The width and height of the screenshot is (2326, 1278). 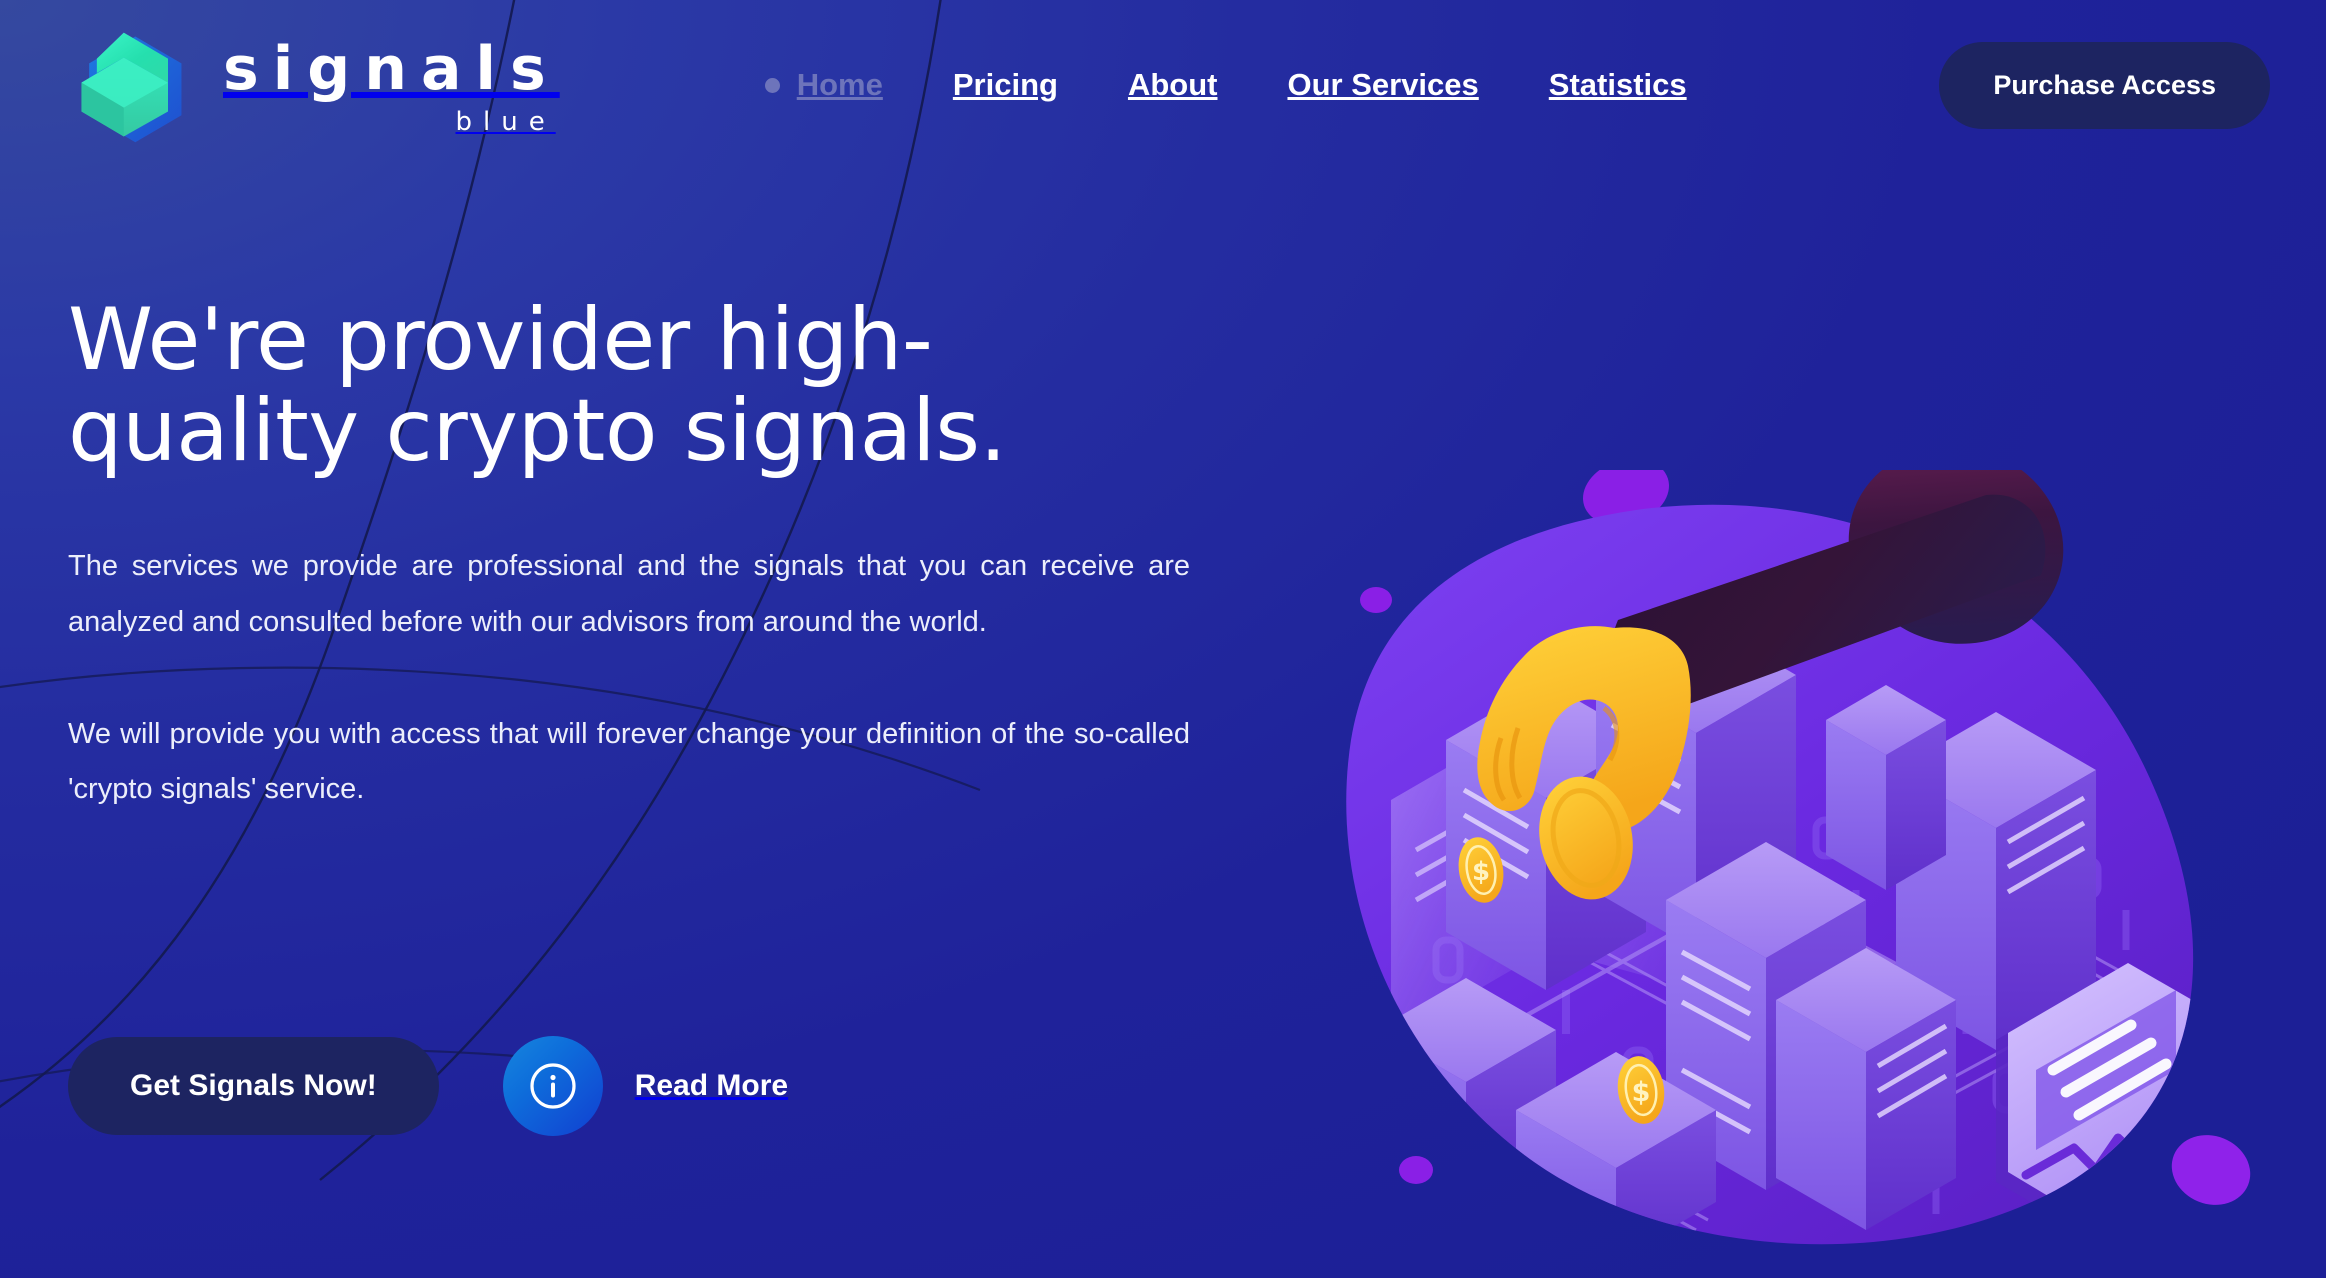 I want to click on nav-item-pricing-label: Pricing, so click(x=1005, y=84).